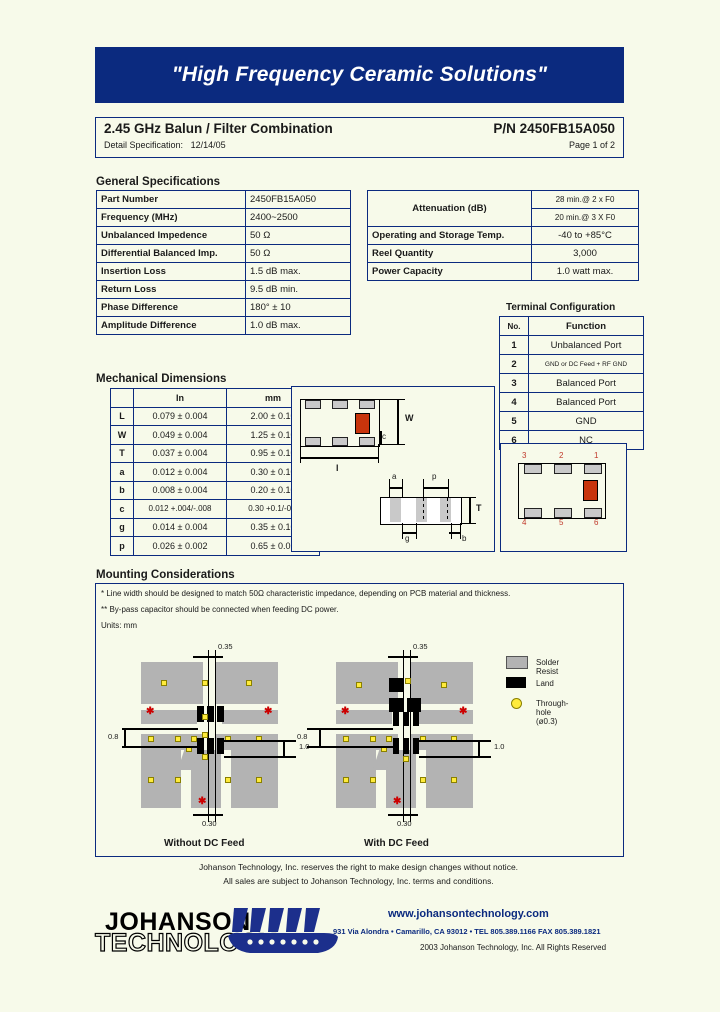 The image size is (720, 1012). Describe the element at coordinates (451, 531) in the screenshot. I see `b-extension-left` at that location.